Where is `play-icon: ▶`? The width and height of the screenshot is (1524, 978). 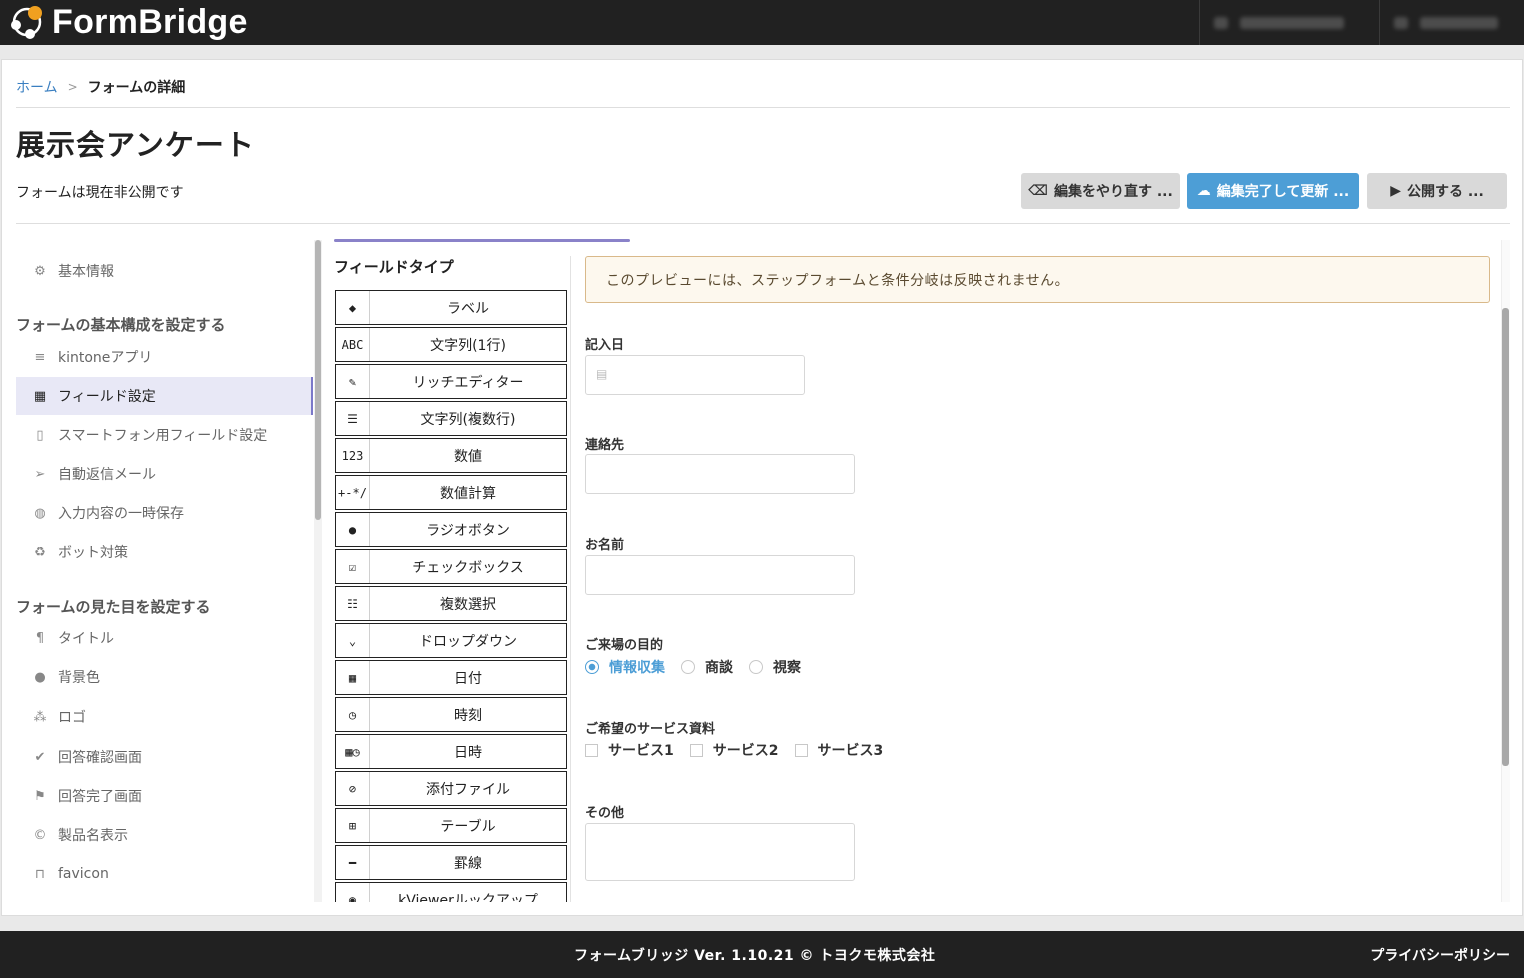
play-icon: ▶ is located at coordinates (1395, 191).